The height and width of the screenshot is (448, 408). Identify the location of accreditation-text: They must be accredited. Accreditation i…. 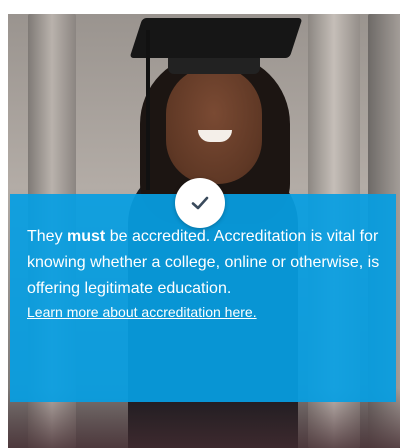
(203, 262).